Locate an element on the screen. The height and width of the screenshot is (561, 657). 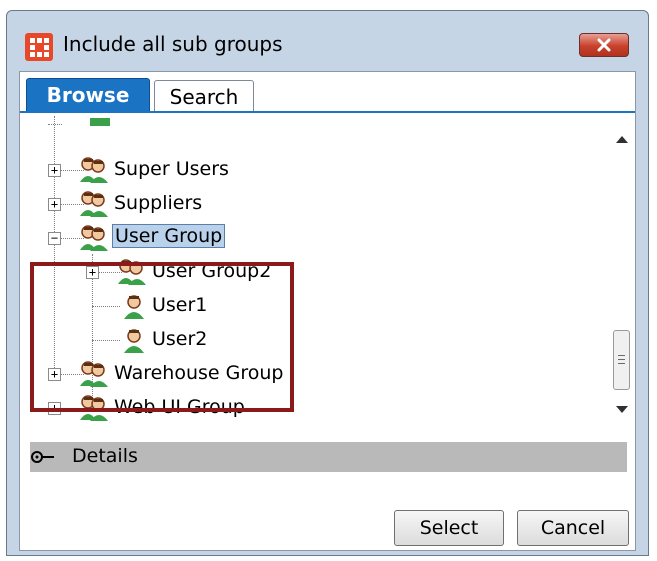
collapse-toggle: − is located at coordinates (54, 238).